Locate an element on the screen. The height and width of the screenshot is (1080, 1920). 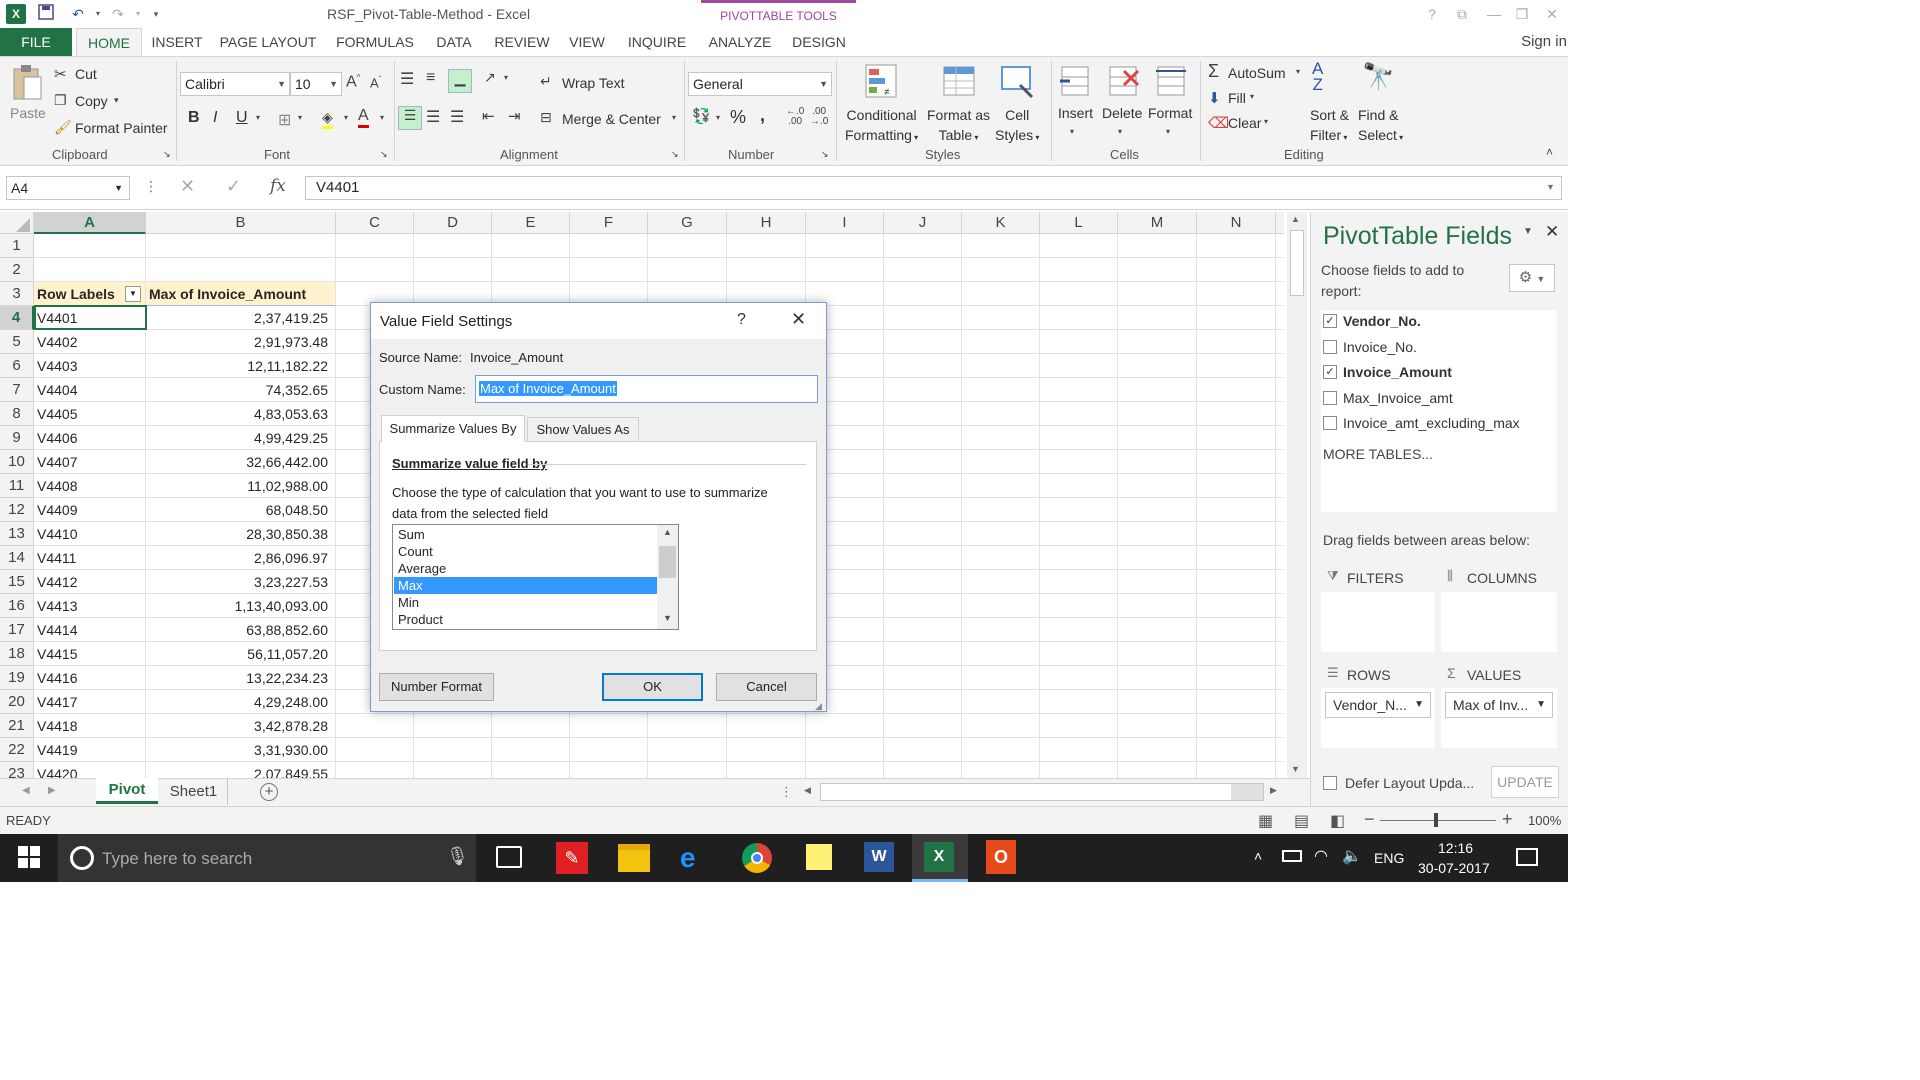
autosum-button: AutoSum is located at coordinates (1257, 73).